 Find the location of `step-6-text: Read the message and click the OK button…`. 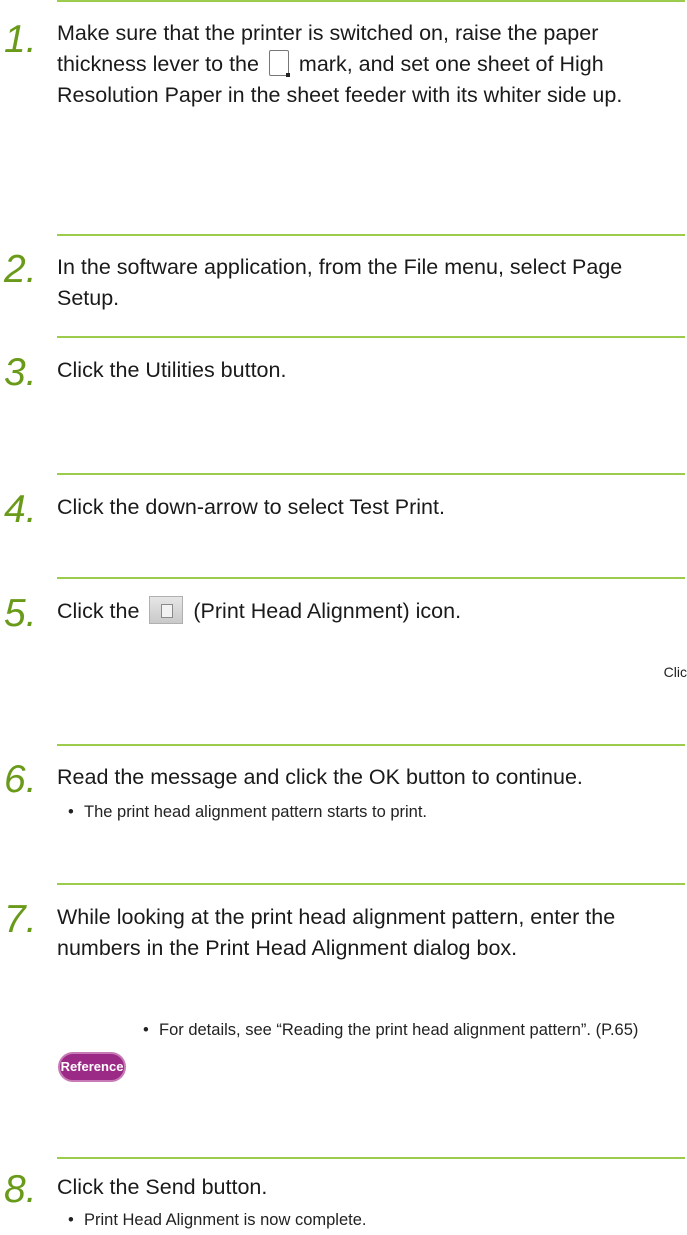

step-6-text: Read the message and click the OK button… is located at coordinates (320, 777).